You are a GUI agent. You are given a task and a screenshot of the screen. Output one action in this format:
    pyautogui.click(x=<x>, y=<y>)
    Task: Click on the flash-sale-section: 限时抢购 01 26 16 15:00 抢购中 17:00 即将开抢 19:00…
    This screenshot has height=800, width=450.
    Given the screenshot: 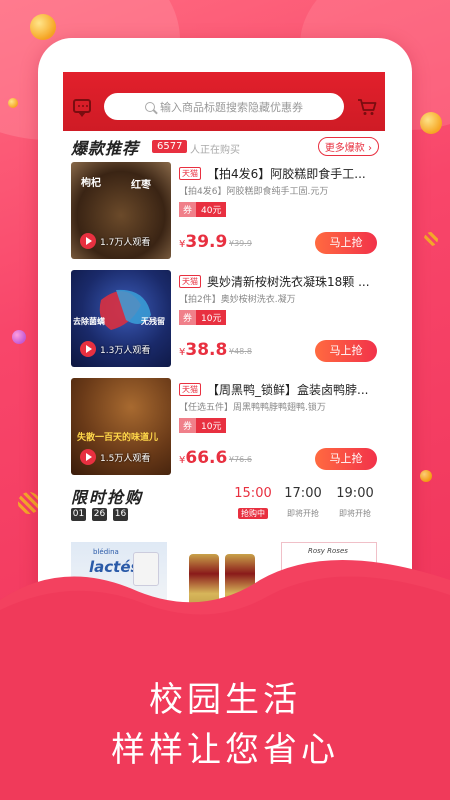 What is the action you would take?
    pyautogui.click(x=224, y=507)
    